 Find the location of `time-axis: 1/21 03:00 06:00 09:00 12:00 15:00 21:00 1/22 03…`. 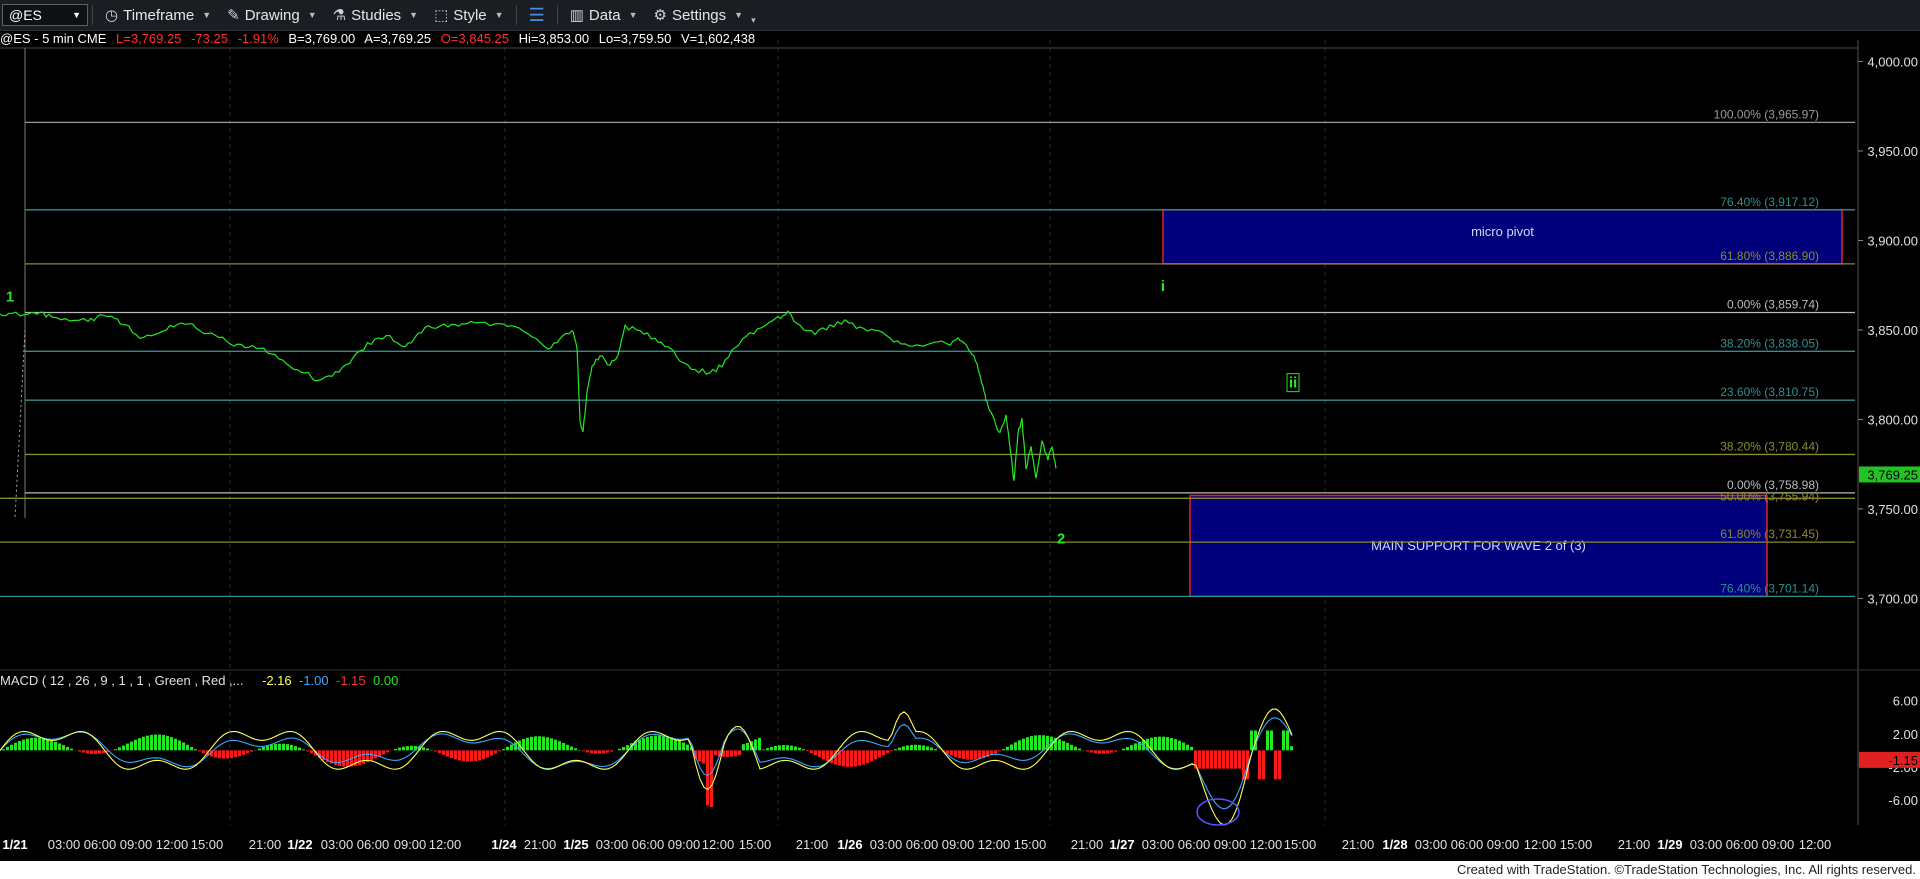

time-axis: 1/21 03:00 06:00 09:00 12:00 15:00 21:00 1/22 03… is located at coordinates (960, 839).